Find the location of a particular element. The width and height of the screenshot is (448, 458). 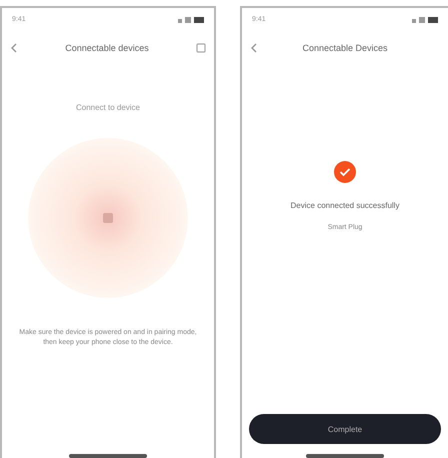

success-message: Device connected successfully is located at coordinates (345, 205).